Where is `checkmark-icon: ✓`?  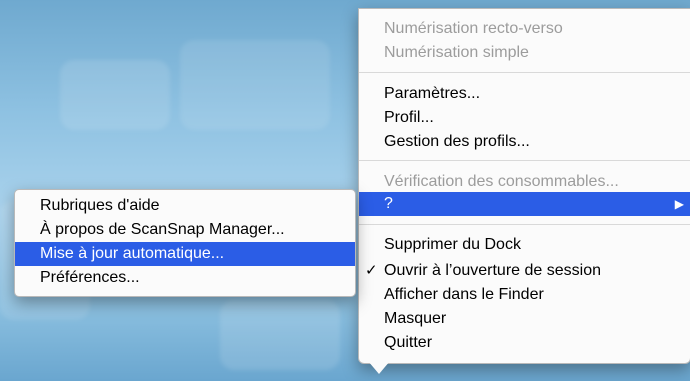 checkmark-icon: ✓ is located at coordinates (371, 270).